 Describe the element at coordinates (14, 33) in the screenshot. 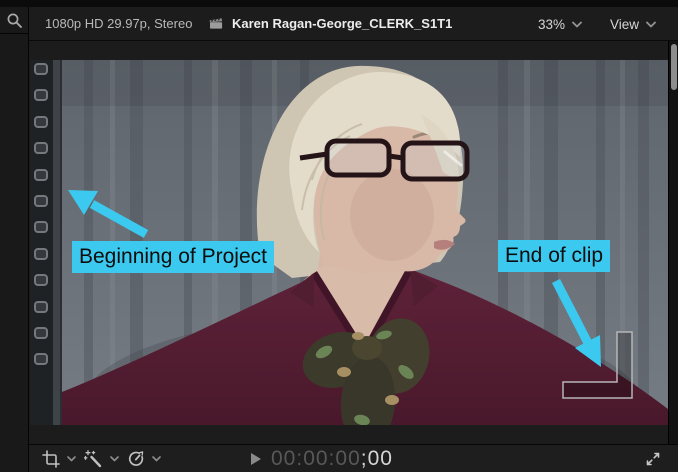

I see `rail-divider` at that location.